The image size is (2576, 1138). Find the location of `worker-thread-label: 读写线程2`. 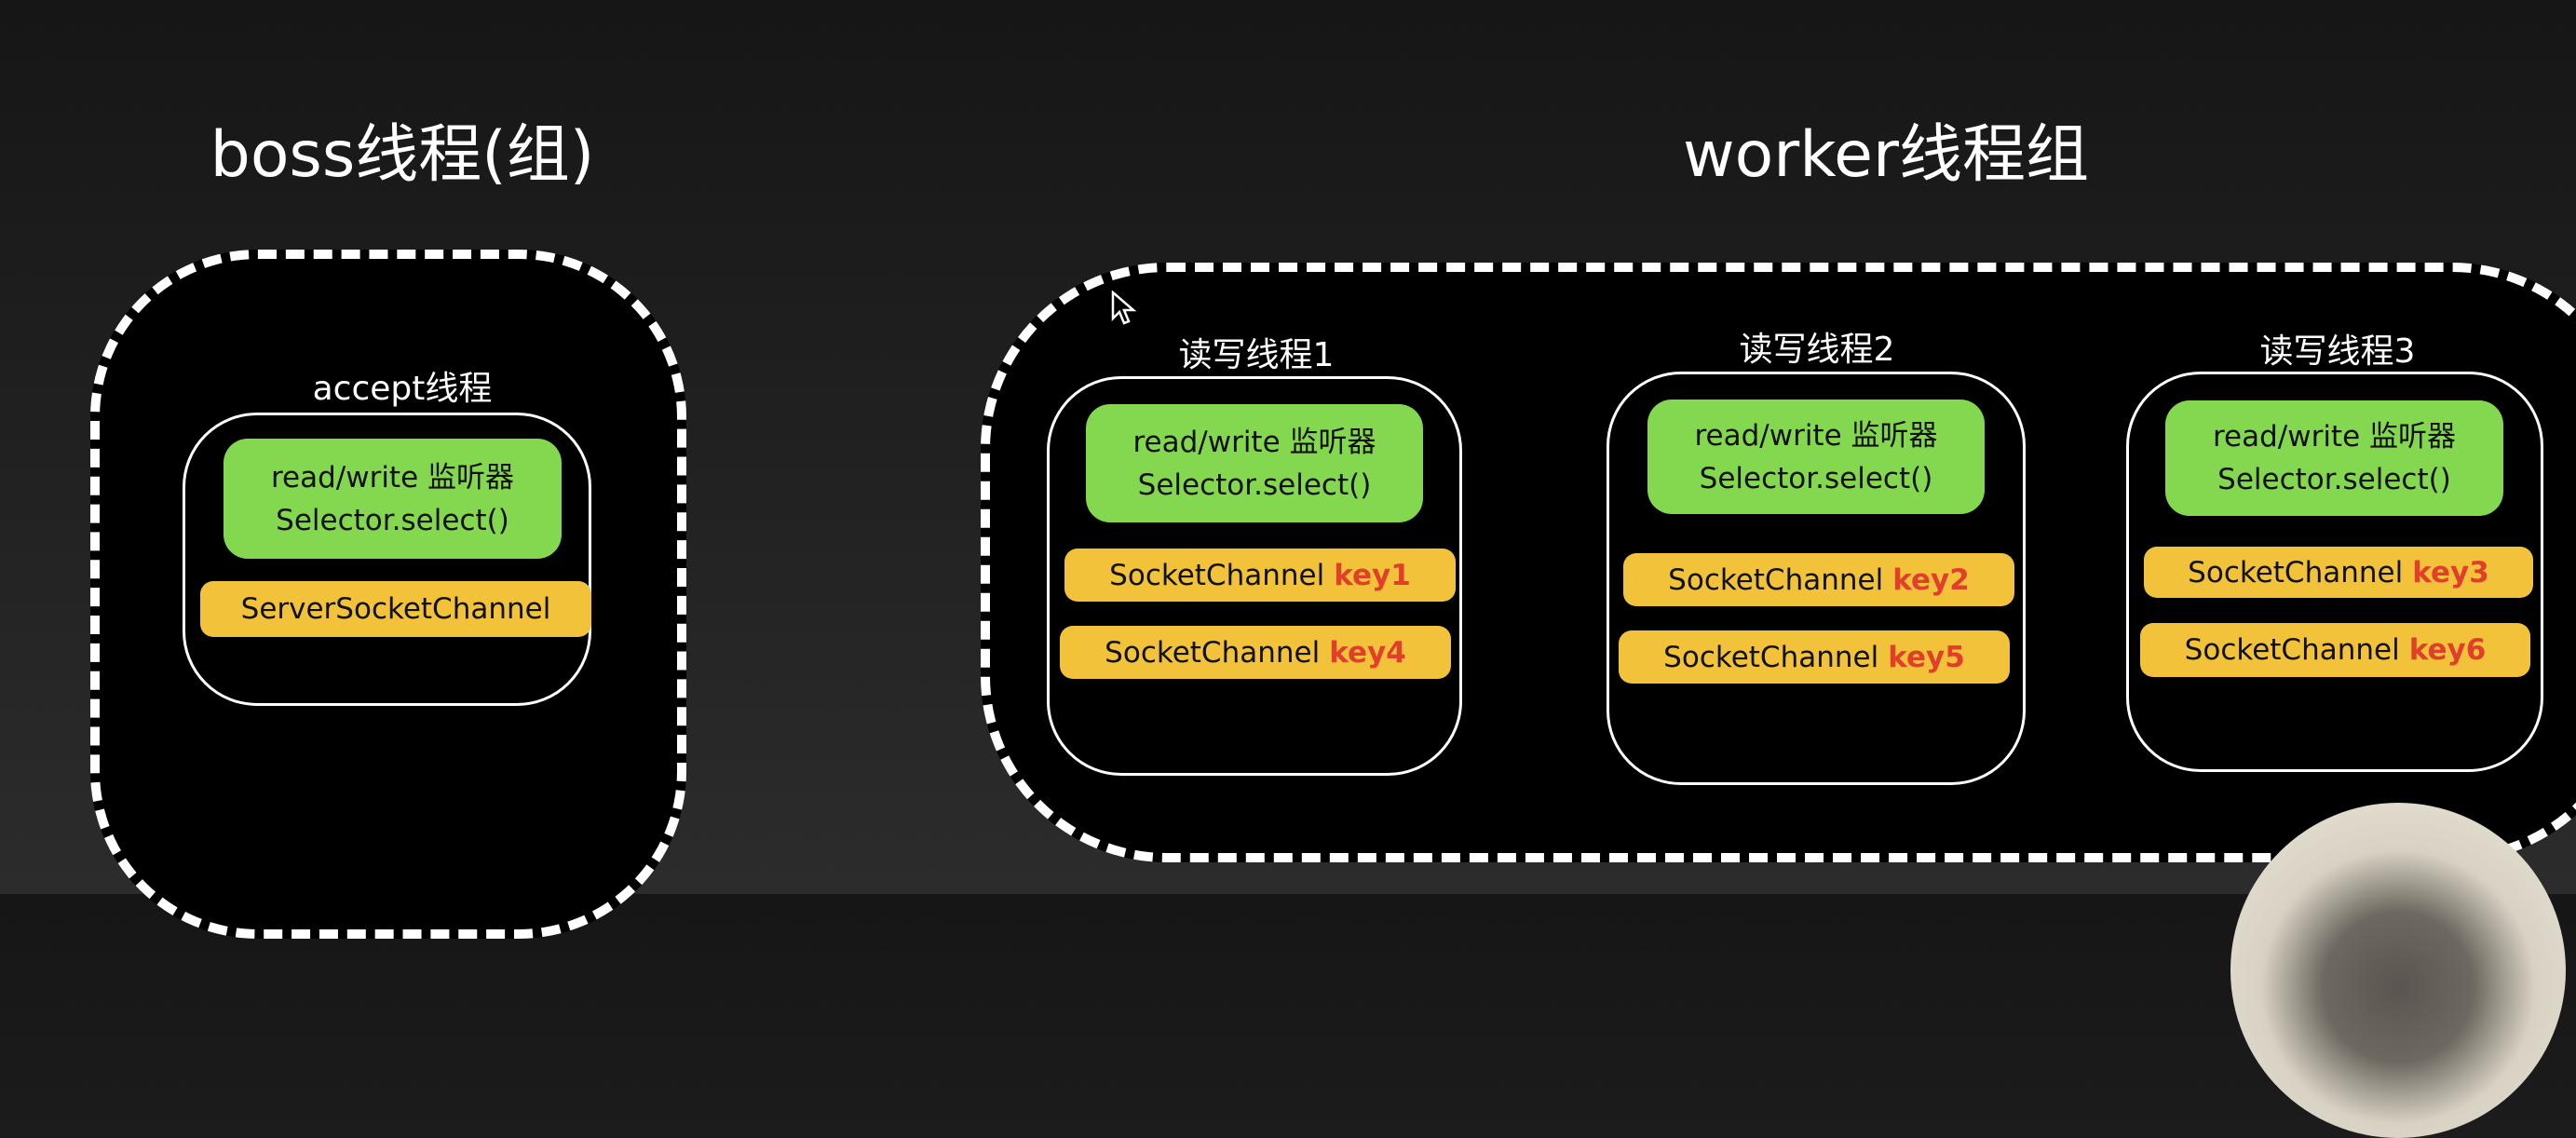

worker-thread-label: 读写线程2 is located at coordinates (1817, 350).